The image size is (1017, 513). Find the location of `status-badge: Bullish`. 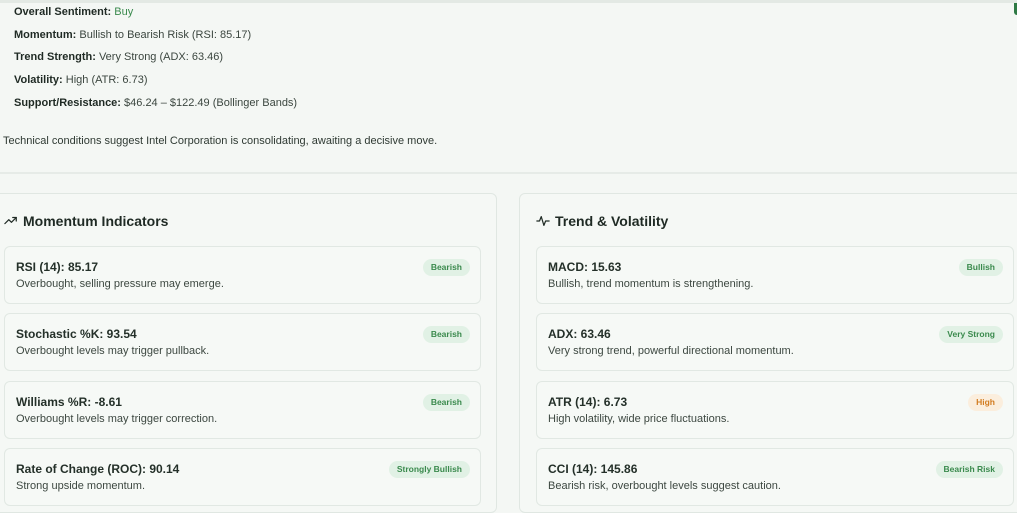

status-badge: Bullish is located at coordinates (980, 267).